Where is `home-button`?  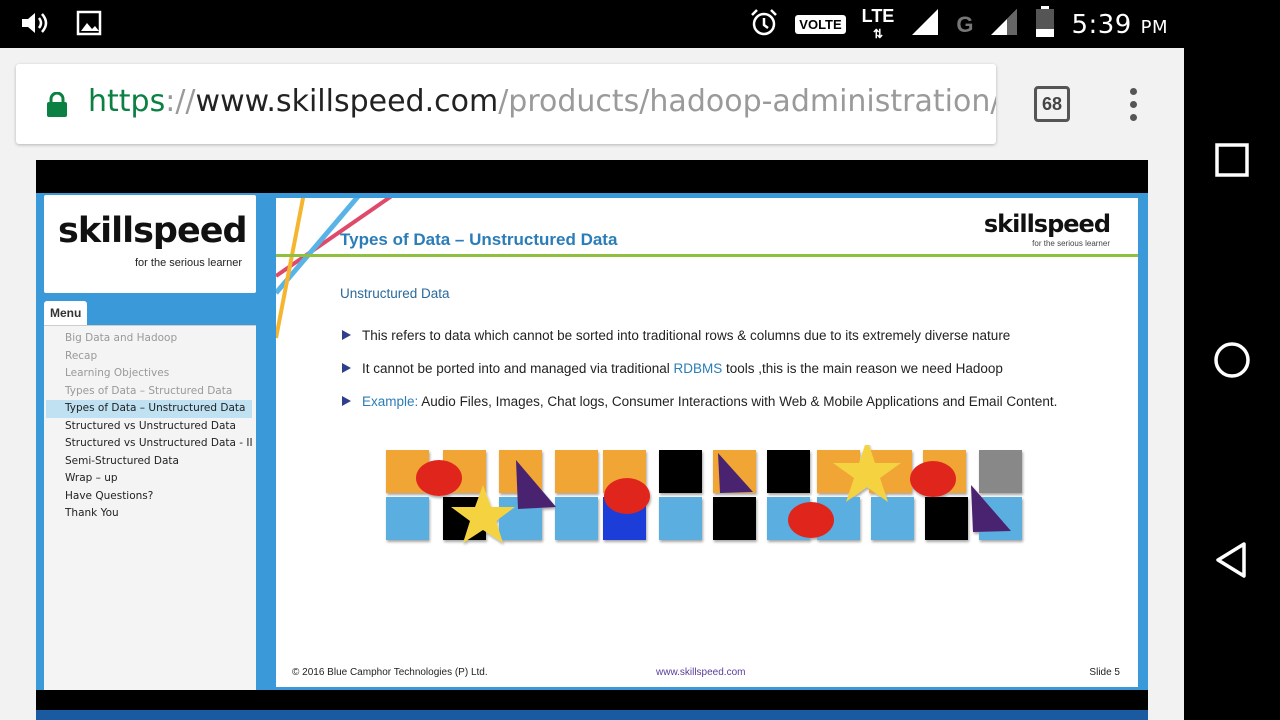
home-button is located at coordinates (1232, 360).